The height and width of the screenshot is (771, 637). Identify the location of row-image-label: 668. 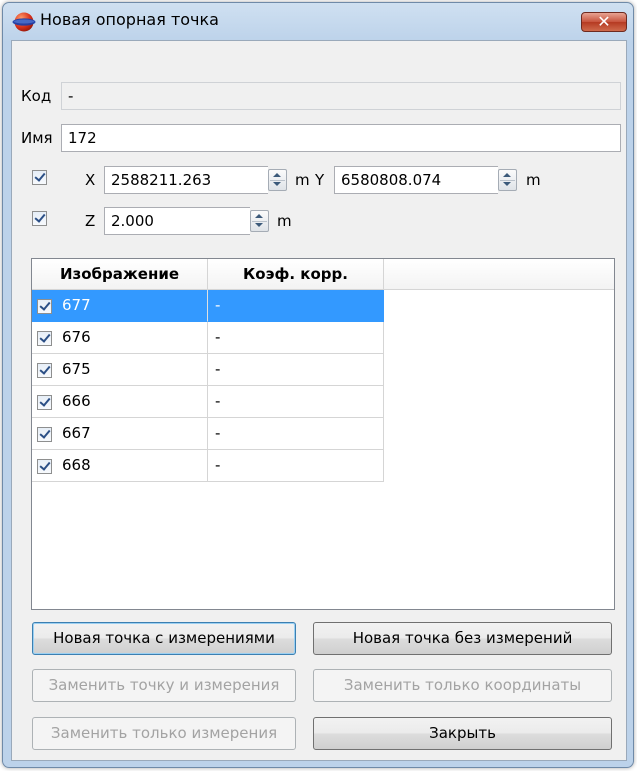
(76, 465).